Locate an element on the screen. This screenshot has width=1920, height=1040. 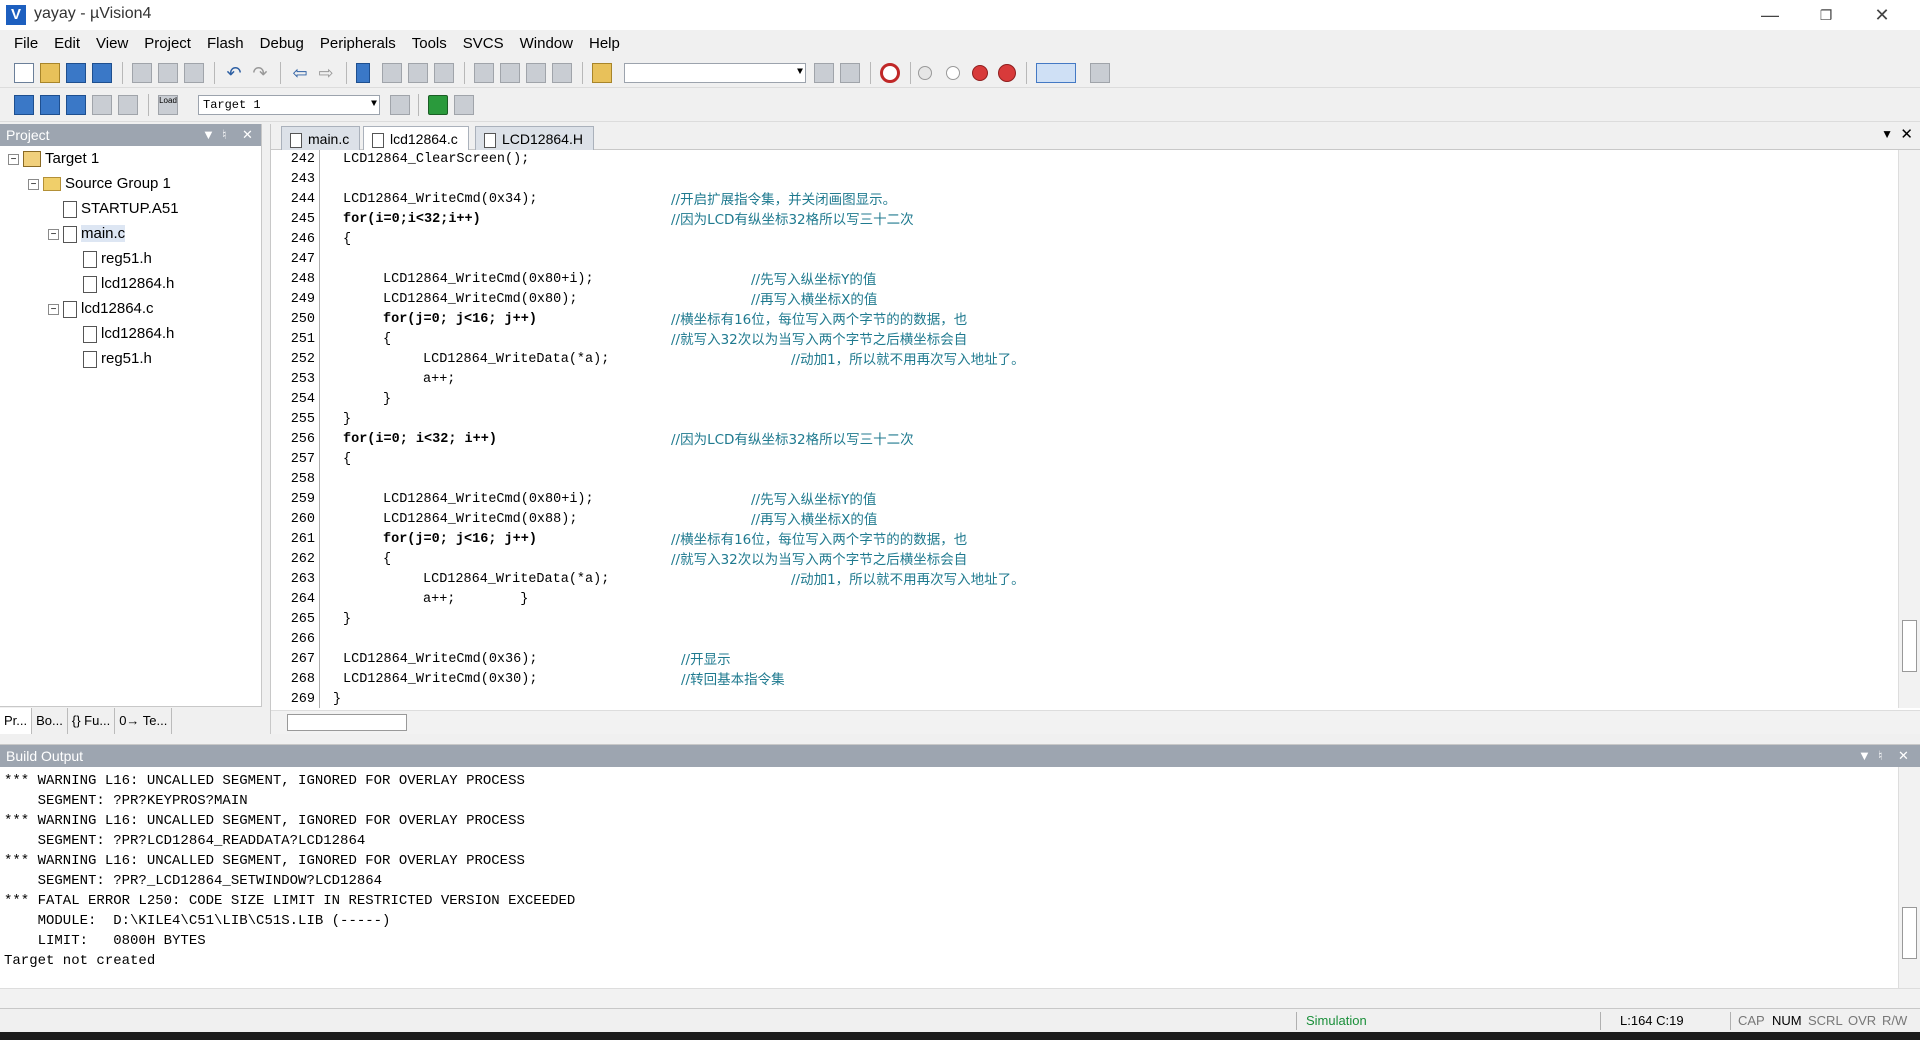
tree-node: − lcd12864.c is located at coordinates (101, 309).